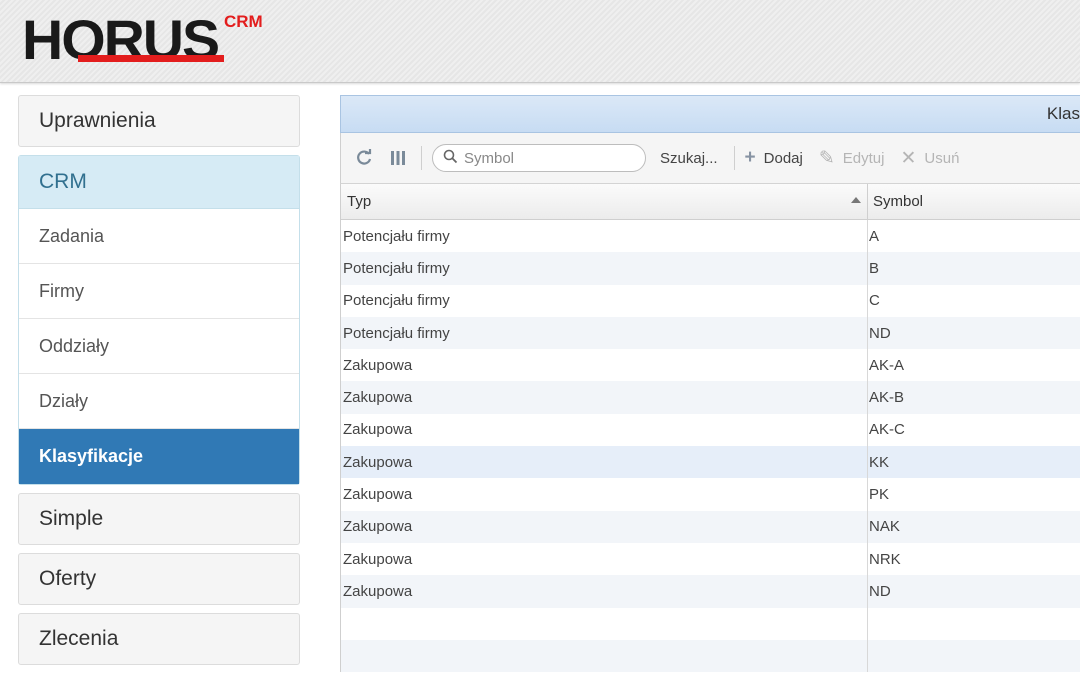 This screenshot has width=1080, height=686. What do you see at coordinates (159, 236) in the screenshot?
I see `sidebar-item-zadania: Zadania` at bounding box center [159, 236].